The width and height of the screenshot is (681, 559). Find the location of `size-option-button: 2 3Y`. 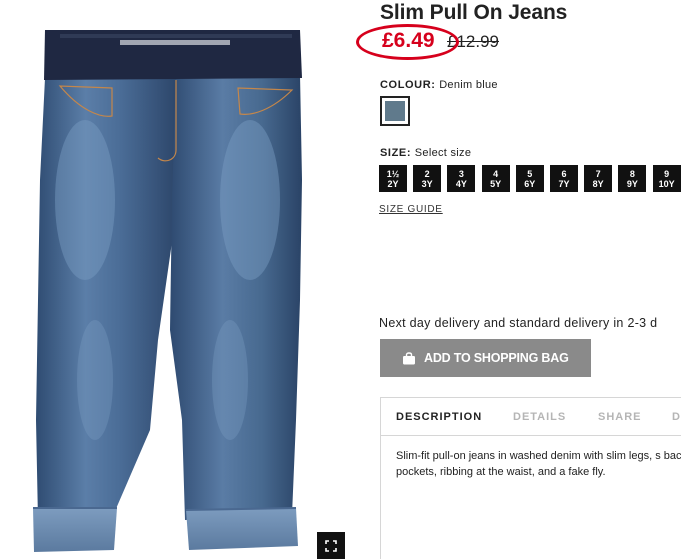

size-option-button: 2 3Y is located at coordinates (427, 178).